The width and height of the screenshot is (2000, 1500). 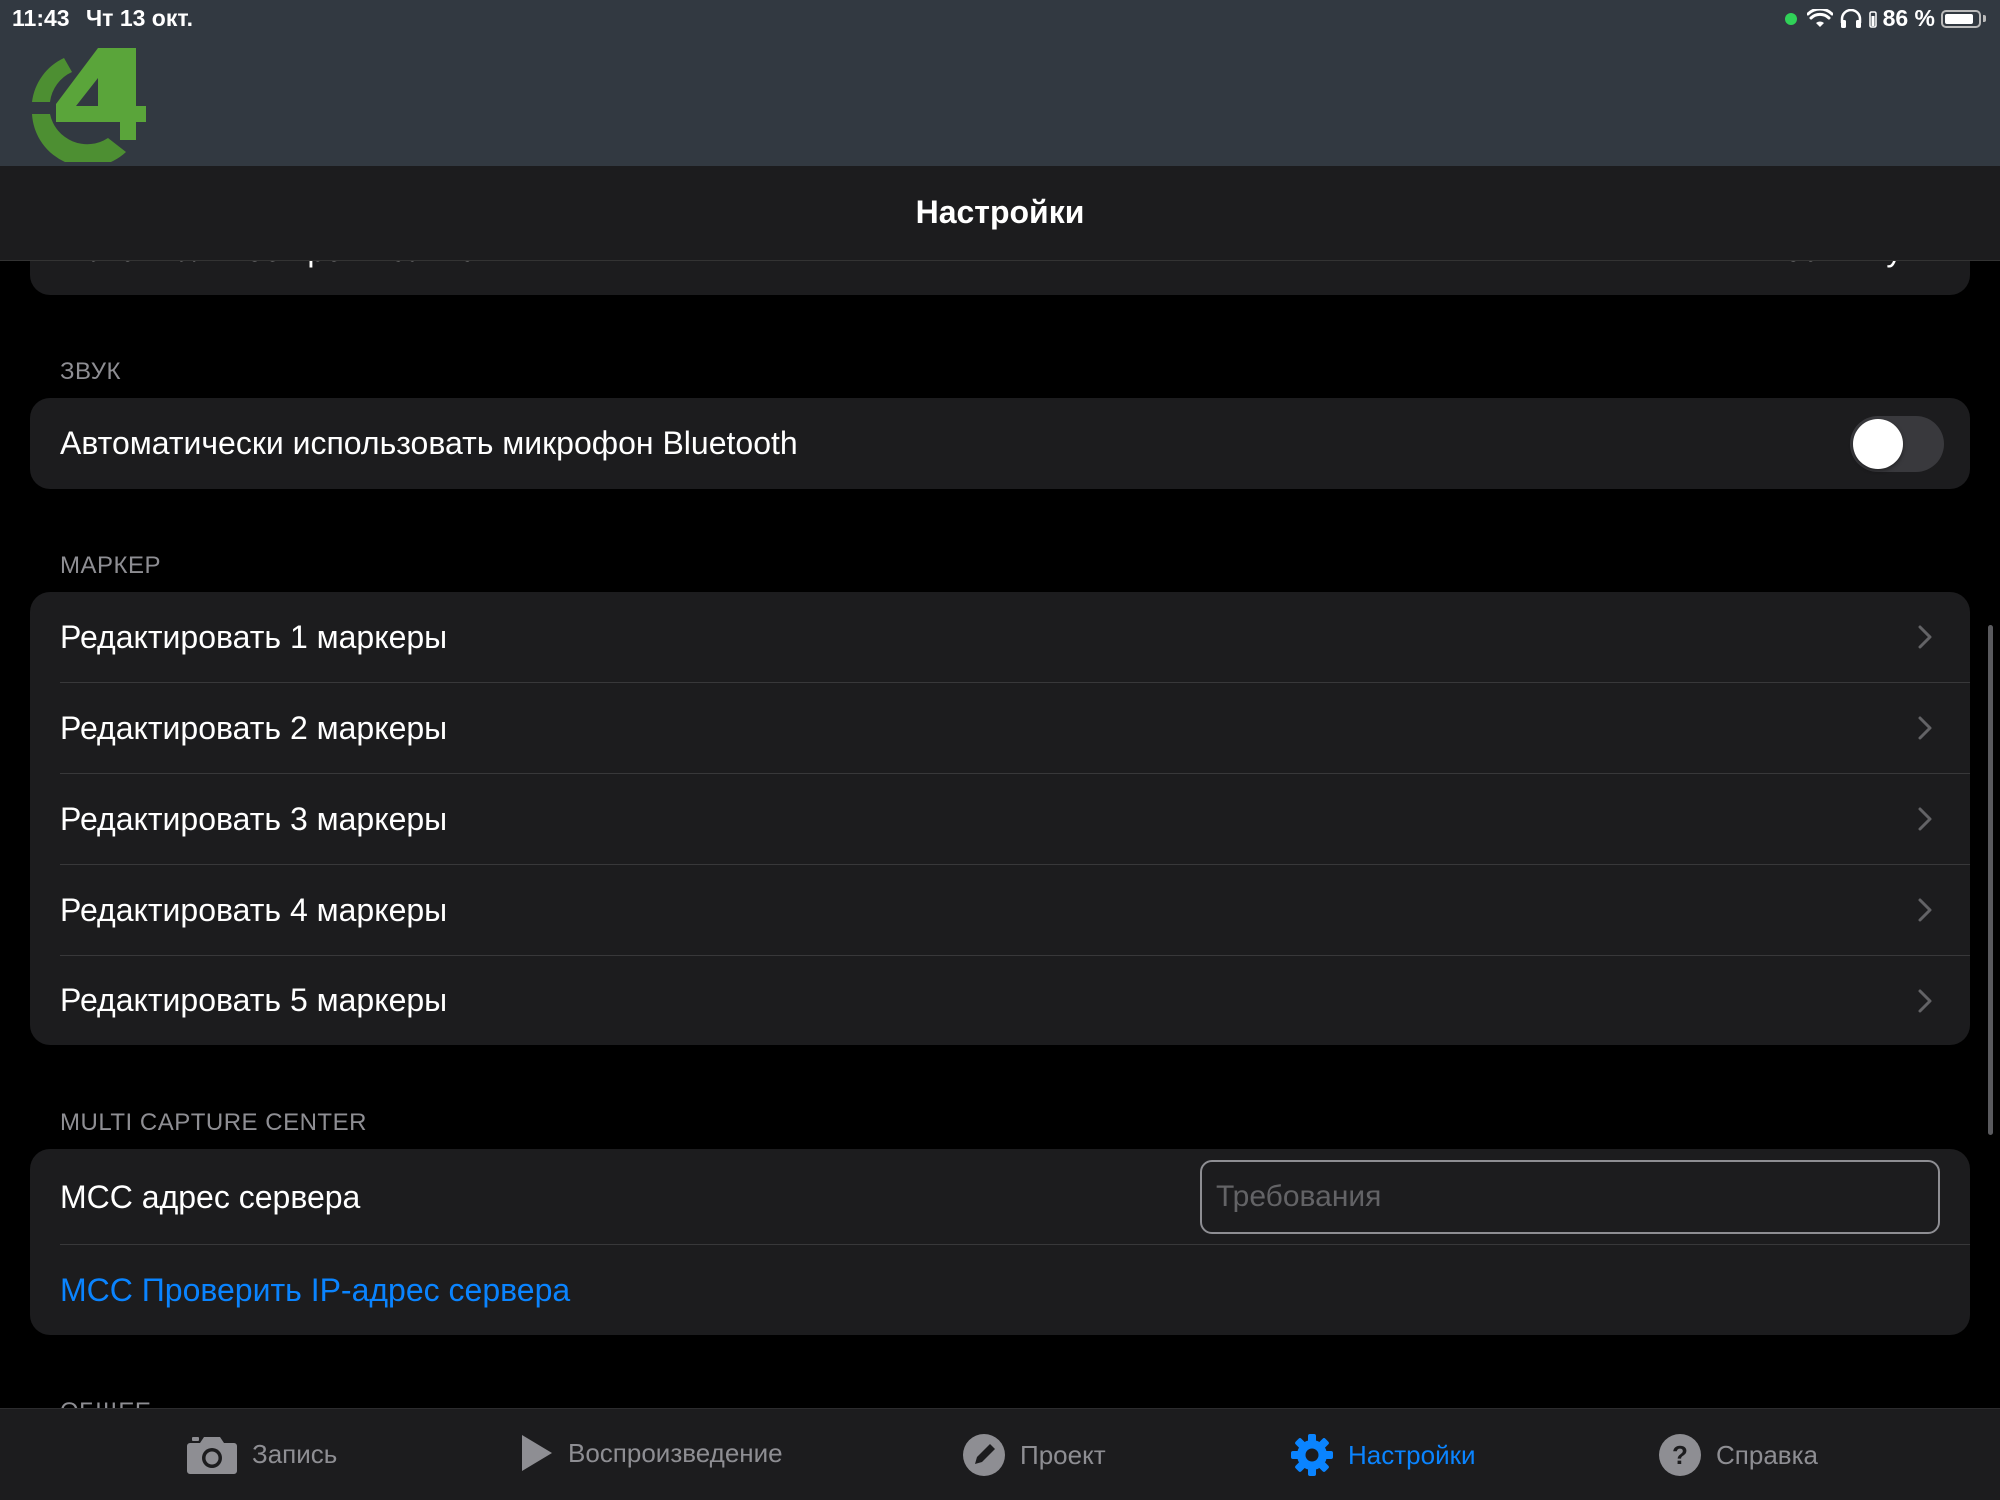 I want to click on mcc-server-address-input, so click(x=1570, y=1197).